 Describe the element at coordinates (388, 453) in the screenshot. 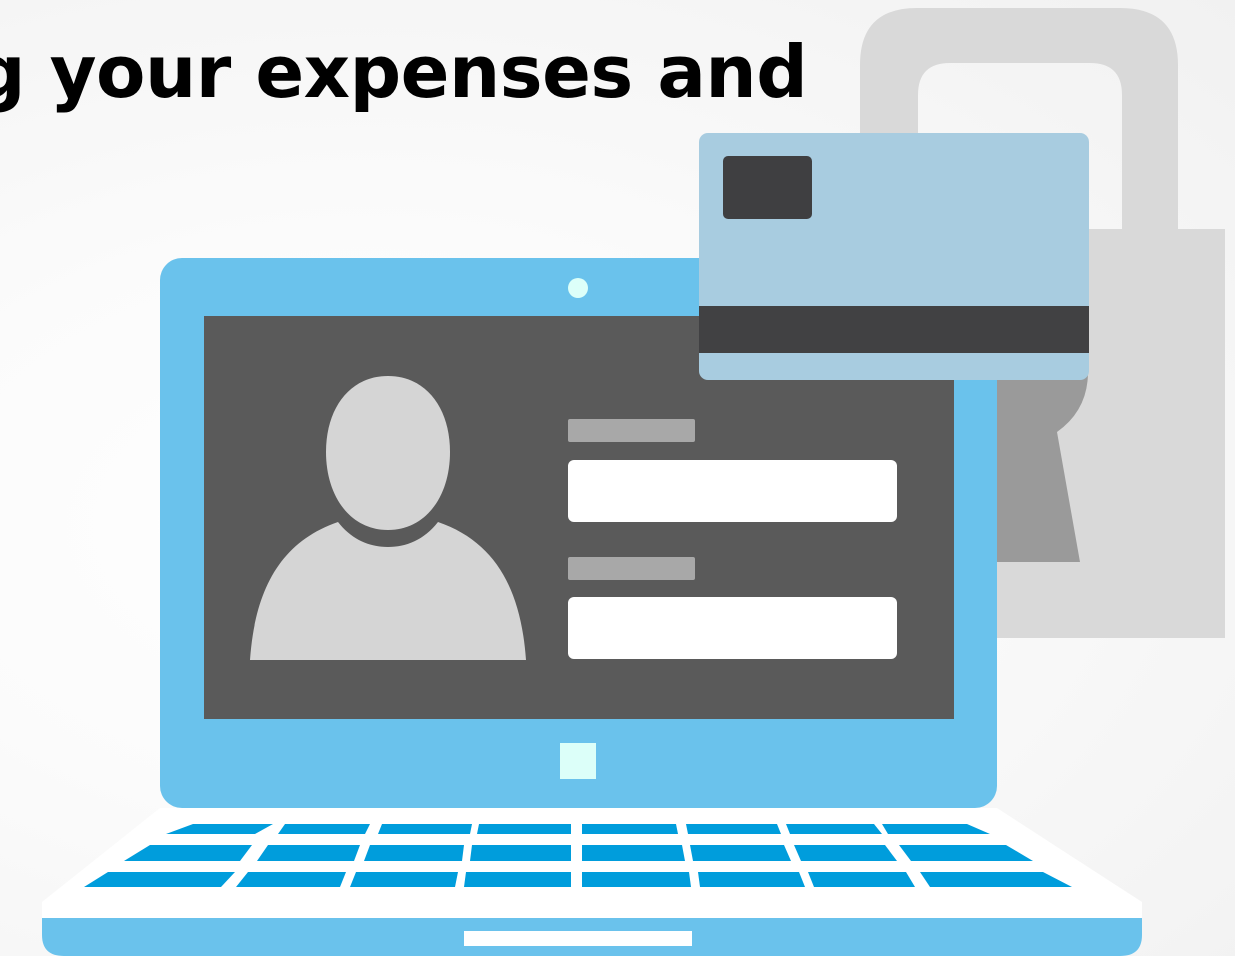

I see `user-head` at that location.